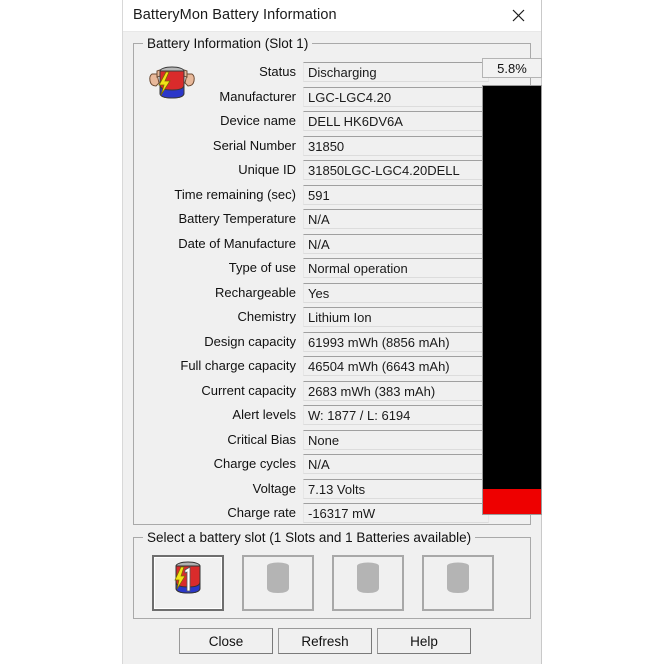 This screenshot has width=664, height=664. Describe the element at coordinates (277, 71) in the screenshot. I see `field-label: Status` at that location.